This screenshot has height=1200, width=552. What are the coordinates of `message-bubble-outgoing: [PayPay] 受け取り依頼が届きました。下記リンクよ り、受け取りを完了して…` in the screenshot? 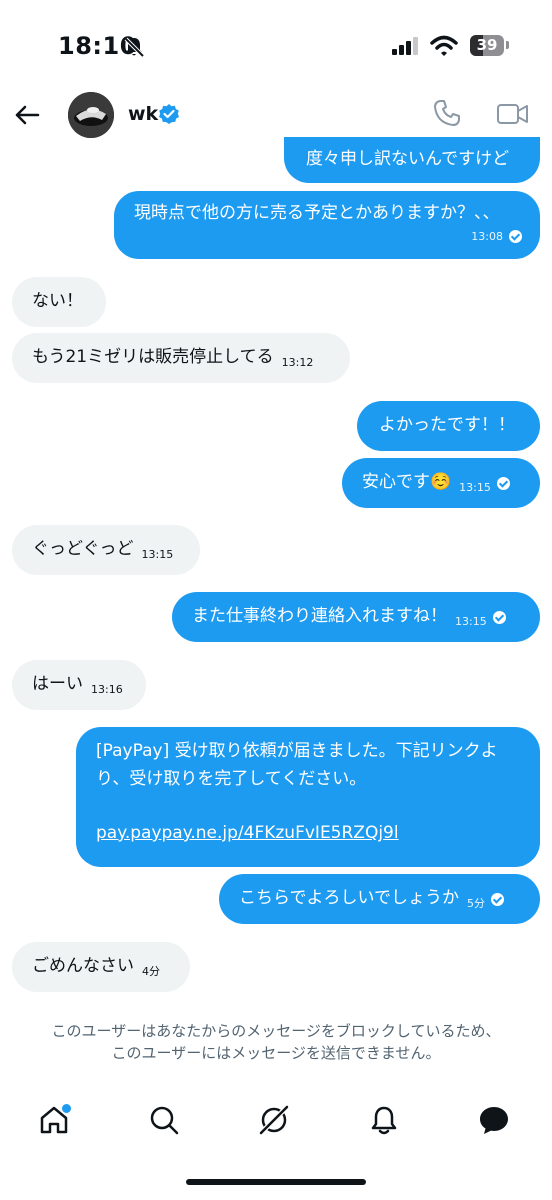 It's located at (308, 797).